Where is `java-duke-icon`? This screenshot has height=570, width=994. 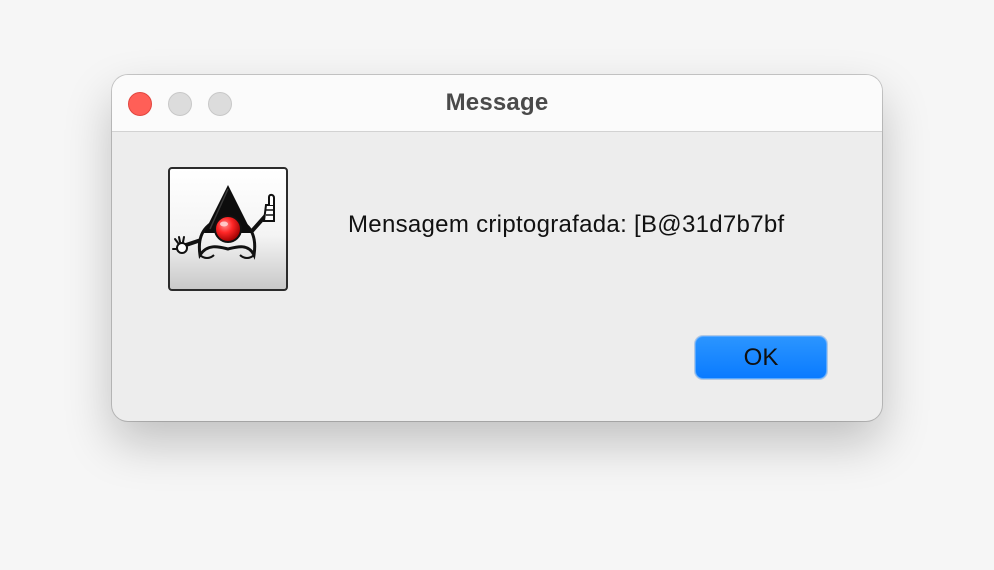
java-duke-icon is located at coordinates (228, 229).